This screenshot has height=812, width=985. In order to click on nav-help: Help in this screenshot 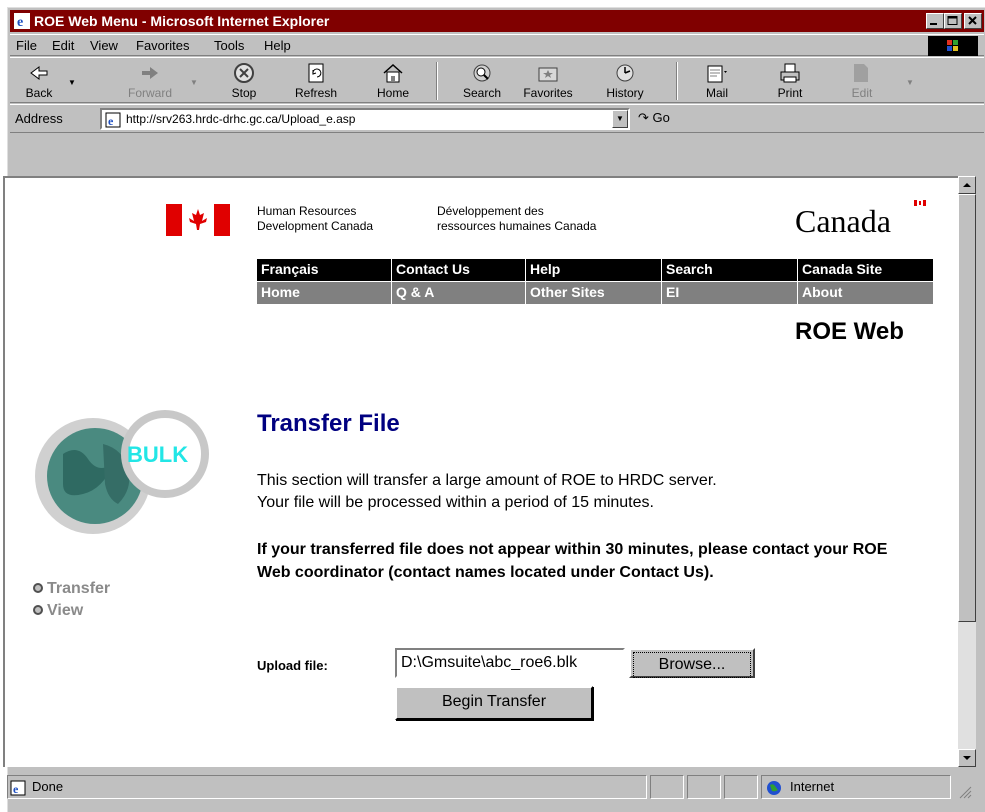, I will do `click(593, 270)`.